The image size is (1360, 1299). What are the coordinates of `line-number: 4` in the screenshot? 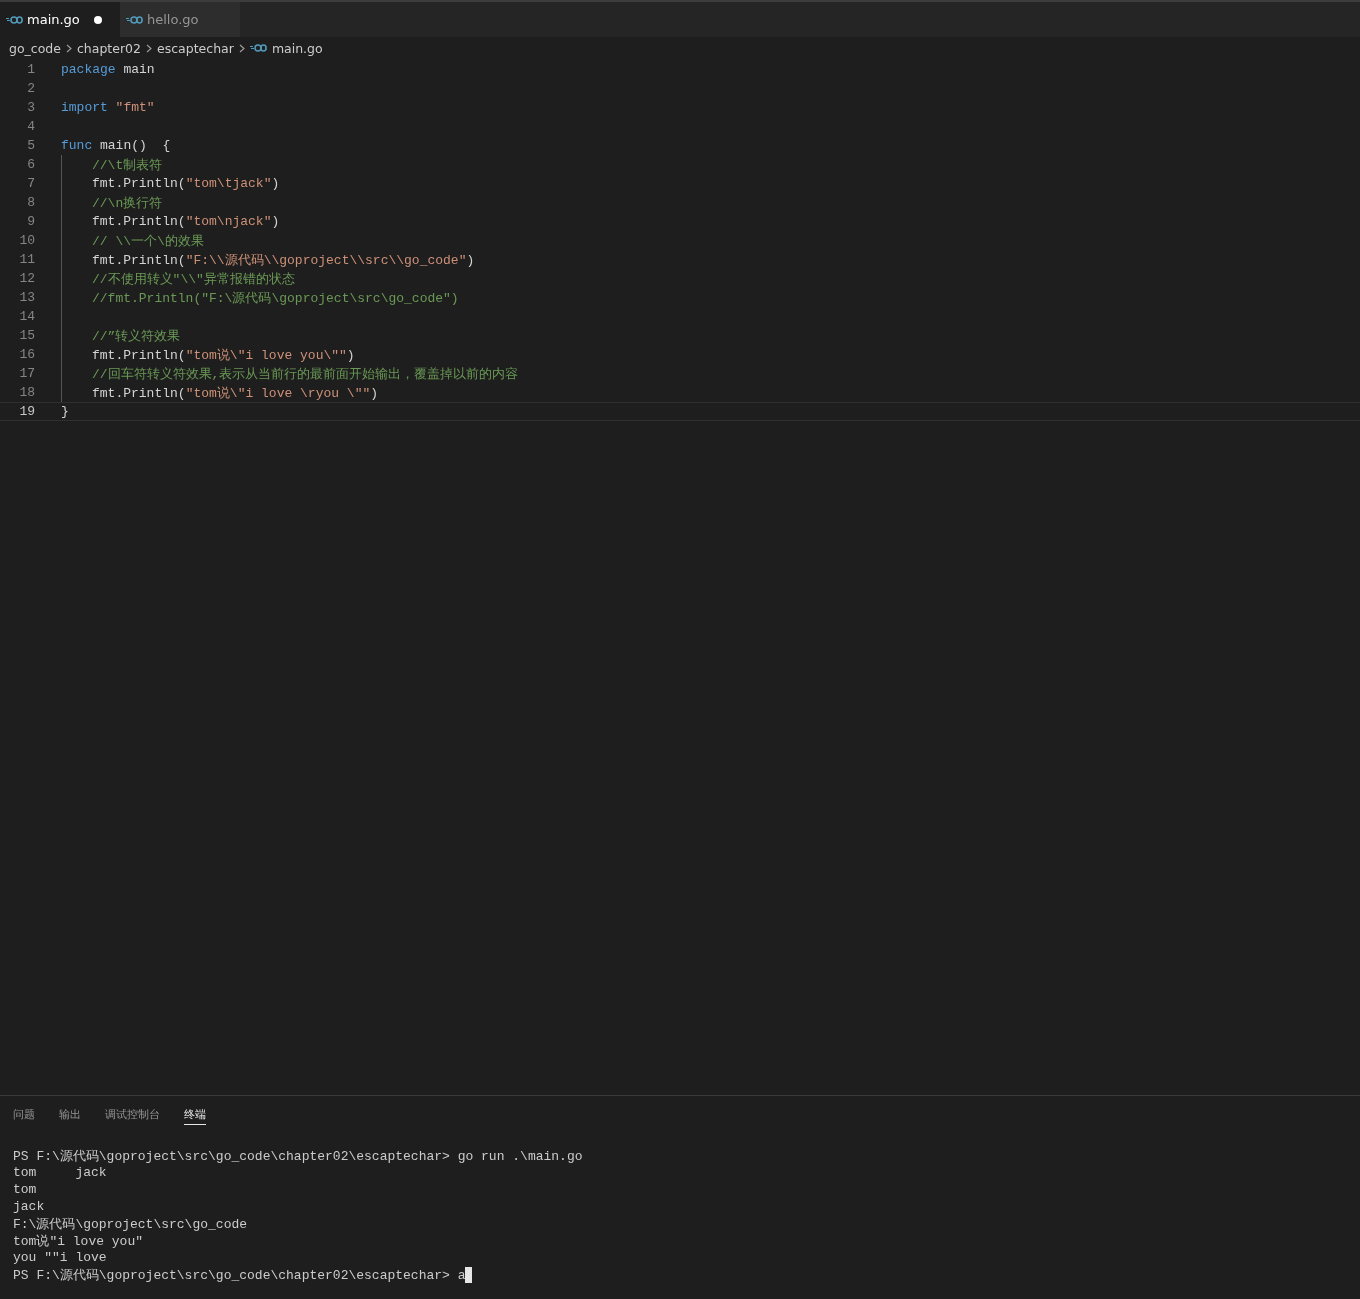 It's located at (30, 126).